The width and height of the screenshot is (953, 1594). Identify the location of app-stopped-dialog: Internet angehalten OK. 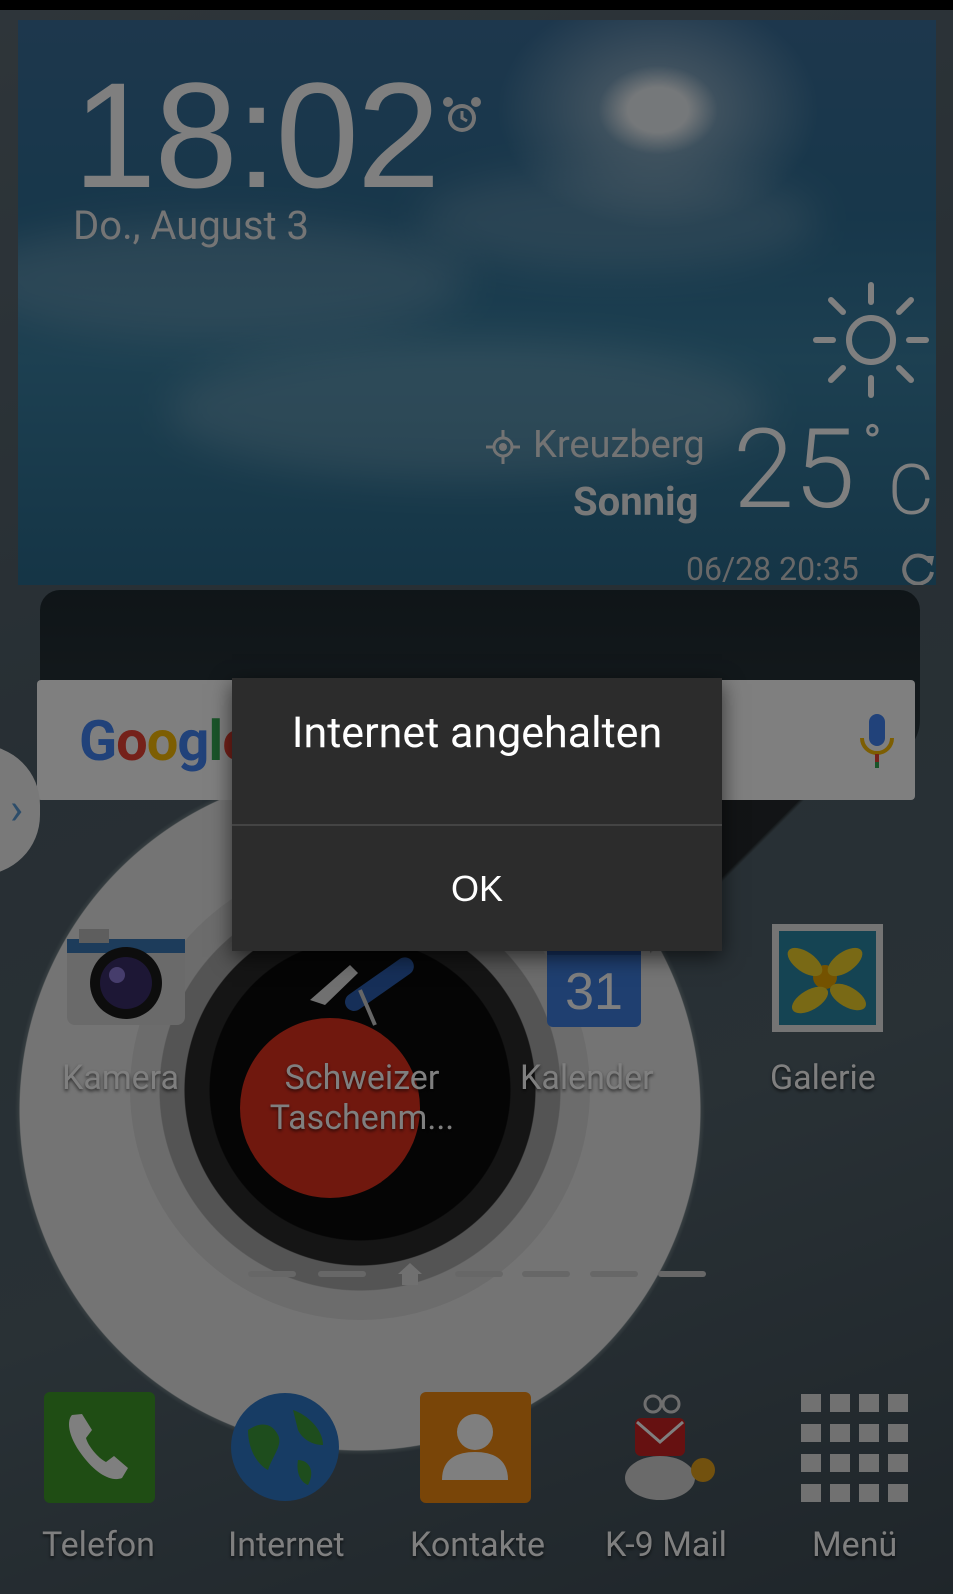
(477, 814).